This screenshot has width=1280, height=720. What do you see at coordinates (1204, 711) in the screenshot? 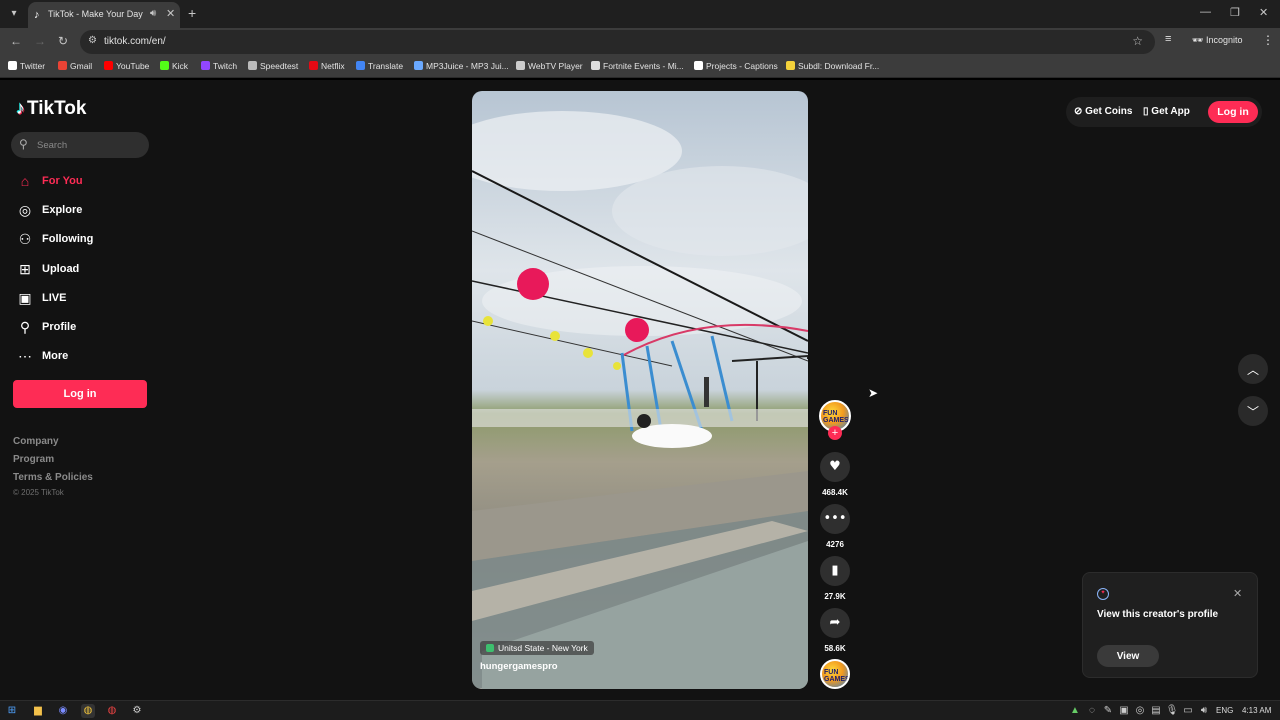
I see `volume-tray-icon: 🔊︎` at bounding box center [1204, 711].